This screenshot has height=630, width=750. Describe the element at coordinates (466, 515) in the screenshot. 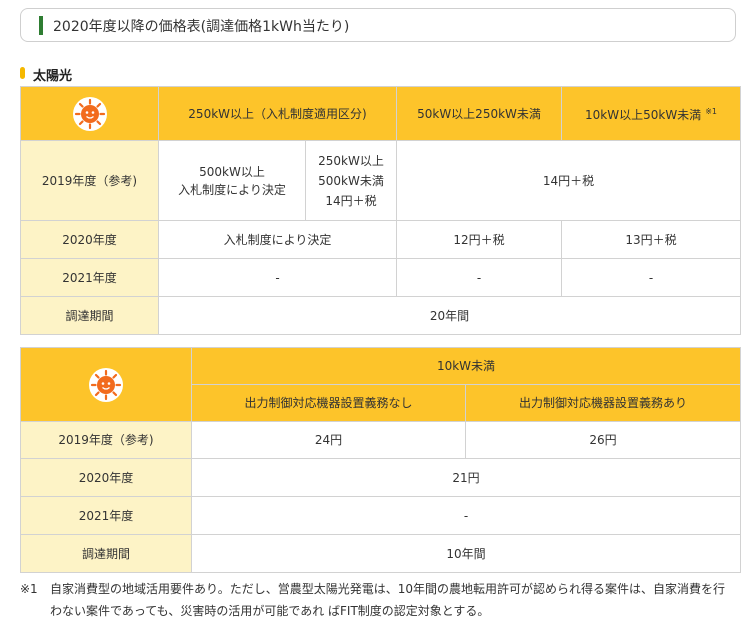

I see `cell-2021-value: -` at that location.